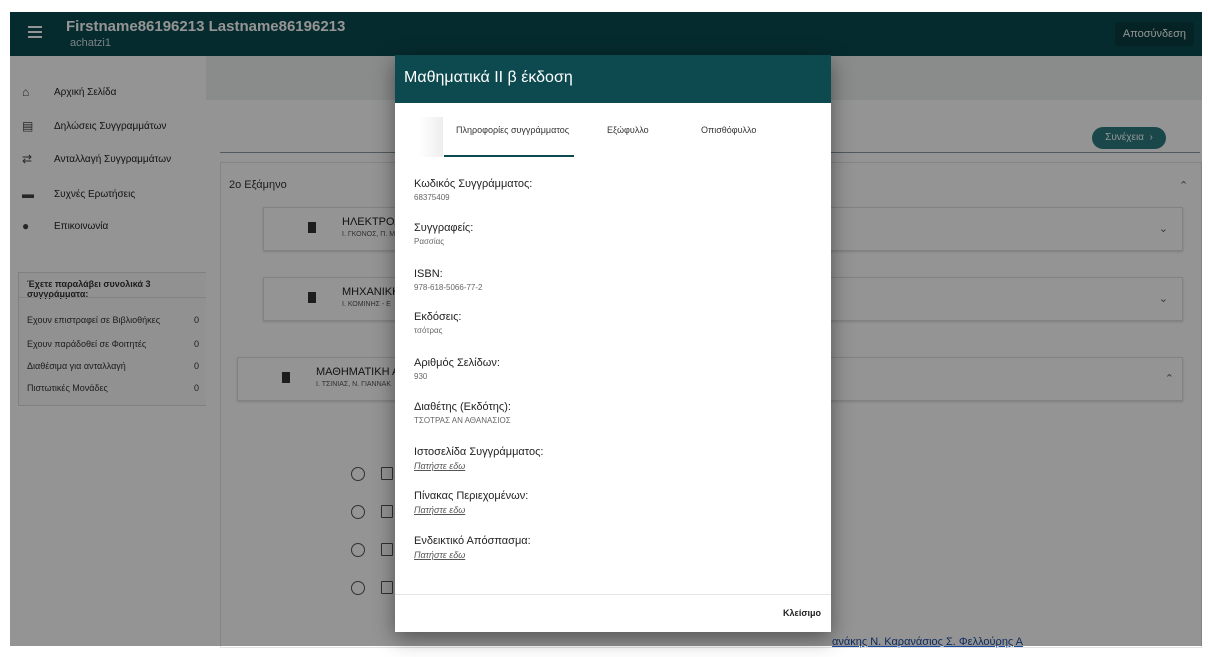 This screenshot has width=1208, height=657. I want to click on field-isbn: ISBN: 978-618-5066-77-2, so click(448, 280).